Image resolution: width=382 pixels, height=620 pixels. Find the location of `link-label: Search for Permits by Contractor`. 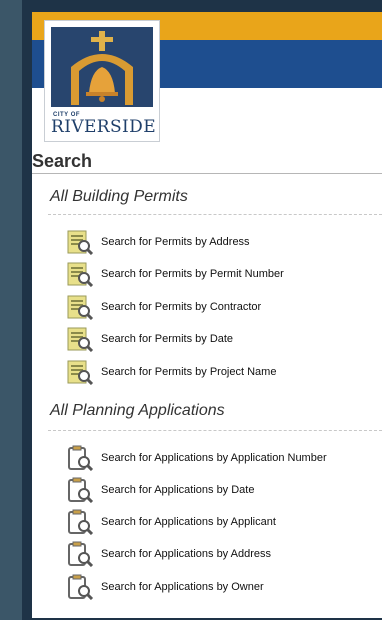

link-label: Search for Permits by Contractor is located at coordinates (181, 307).